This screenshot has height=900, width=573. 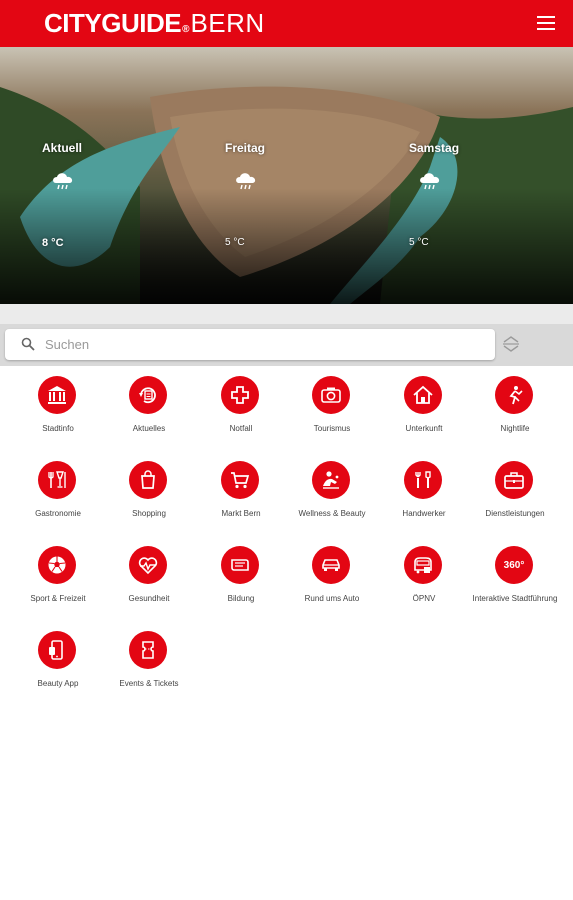 I want to click on building-columns-icon, so click(x=57, y=395).